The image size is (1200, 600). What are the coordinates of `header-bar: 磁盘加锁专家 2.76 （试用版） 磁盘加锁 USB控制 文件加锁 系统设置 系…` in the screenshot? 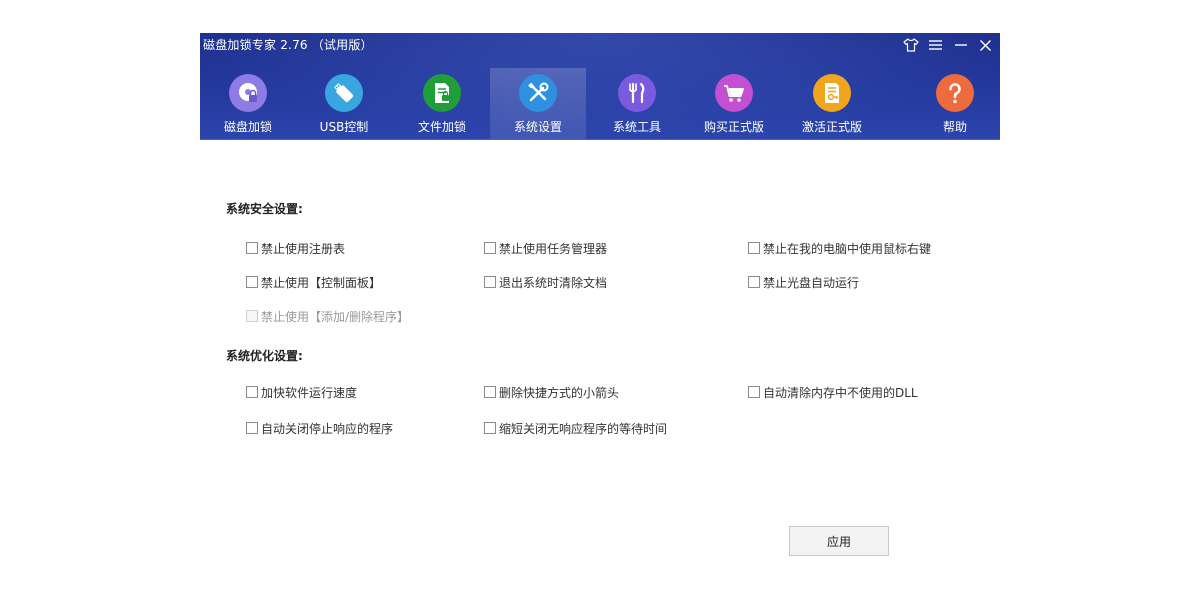 It's located at (600, 86).